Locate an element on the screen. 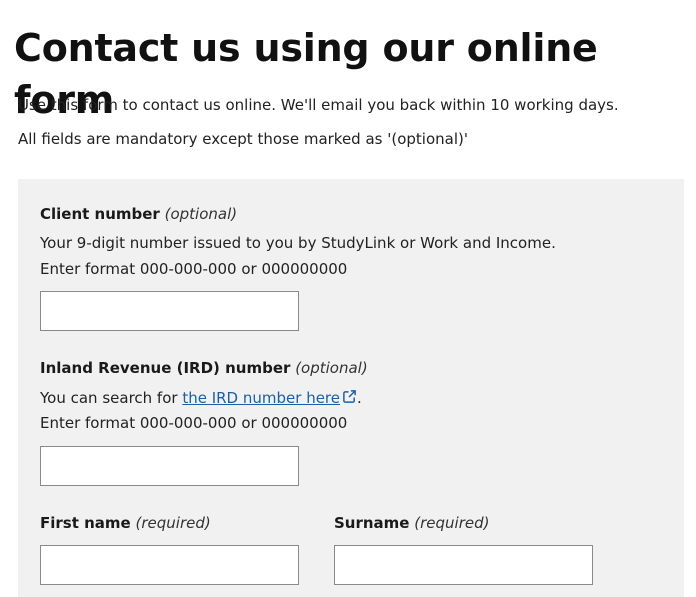  surname-input is located at coordinates (463, 565).